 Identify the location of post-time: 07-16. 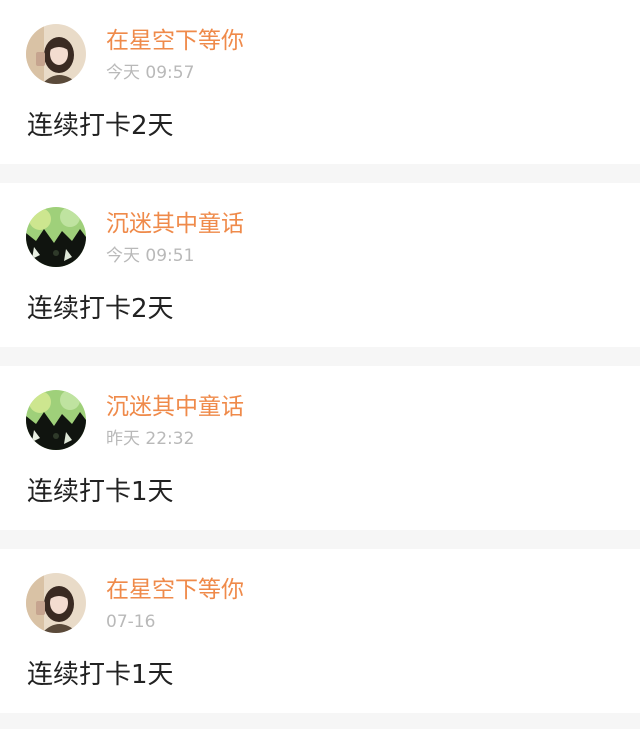
(131, 622).